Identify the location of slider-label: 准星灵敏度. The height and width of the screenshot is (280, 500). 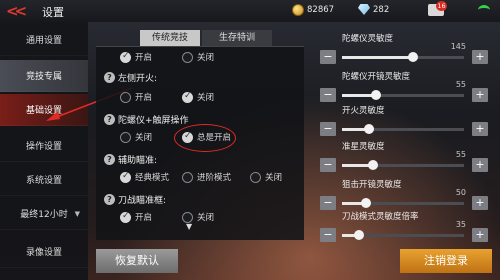
(363, 147).